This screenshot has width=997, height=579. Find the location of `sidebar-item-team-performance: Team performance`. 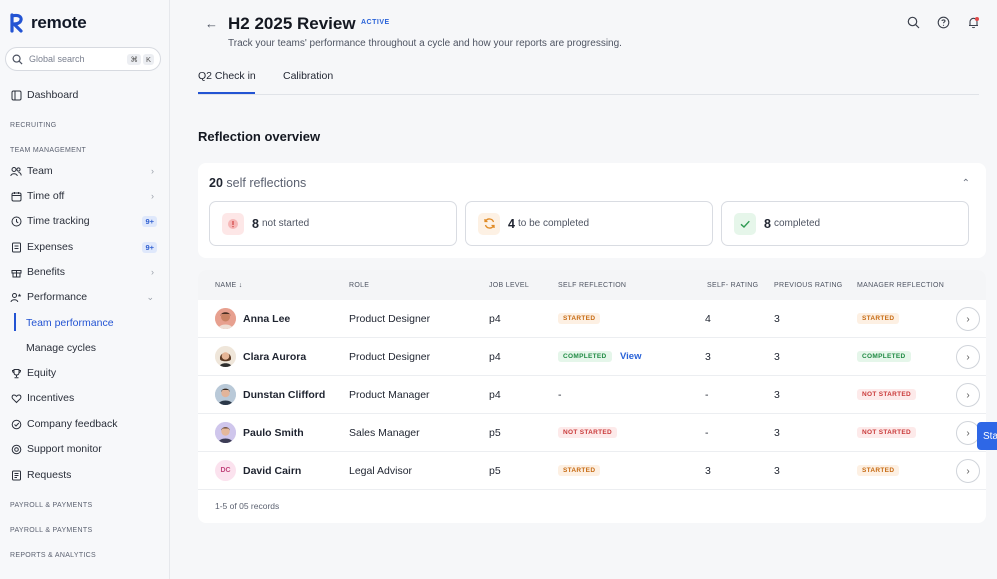

sidebar-item-team-performance: Team performance is located at coordinates (70, 323).